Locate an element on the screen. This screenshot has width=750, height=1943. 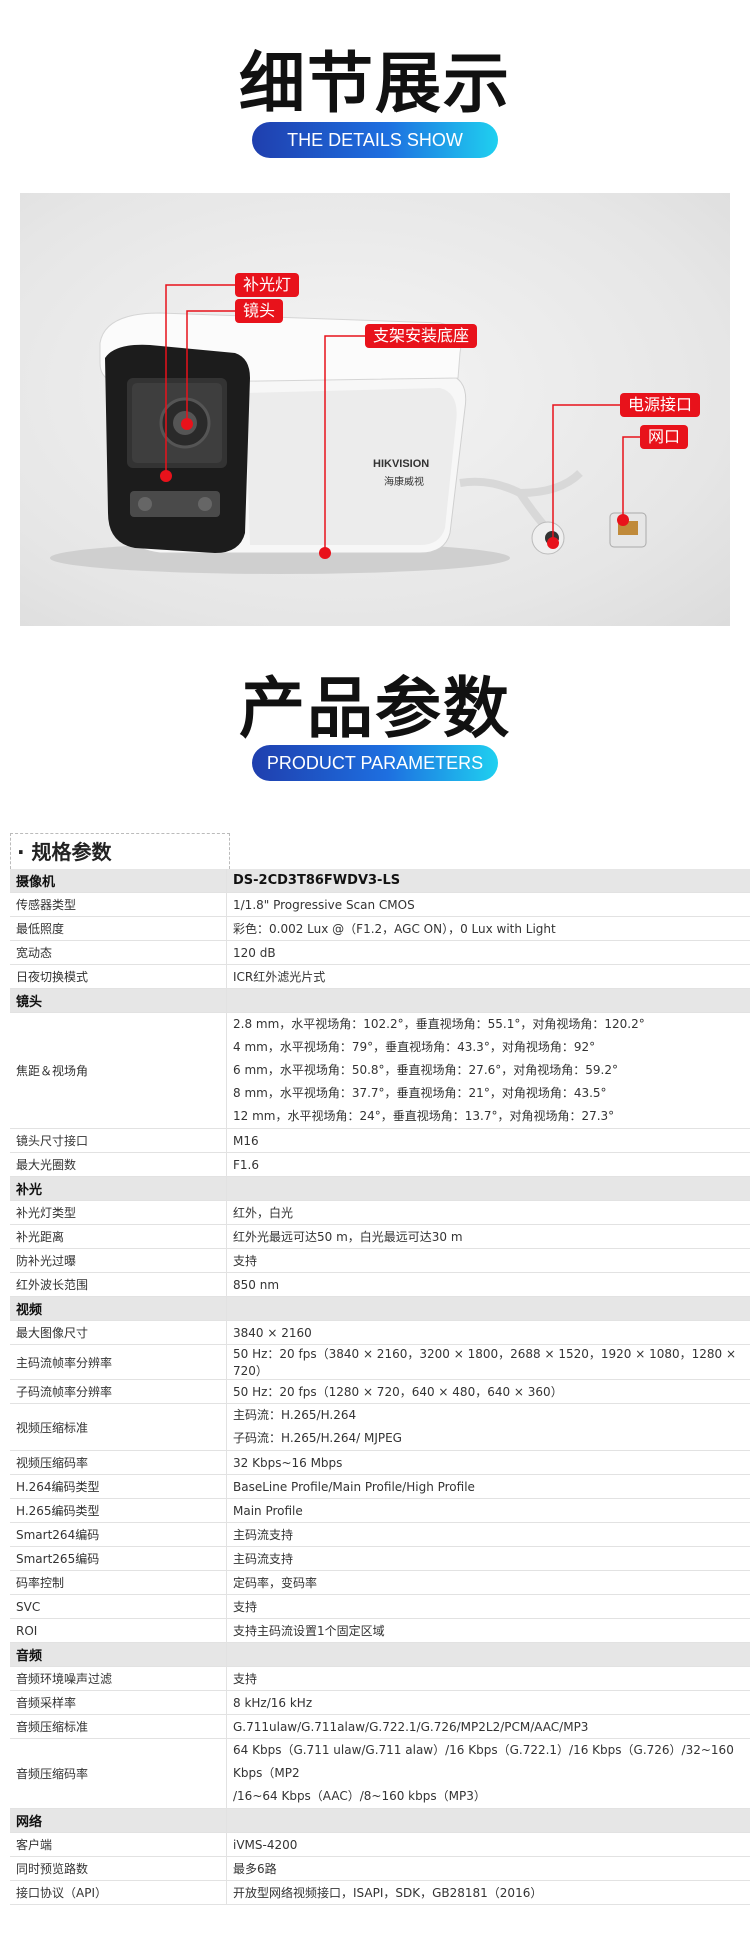
callout-dot-fill-light is located at coordinates (166, 476).